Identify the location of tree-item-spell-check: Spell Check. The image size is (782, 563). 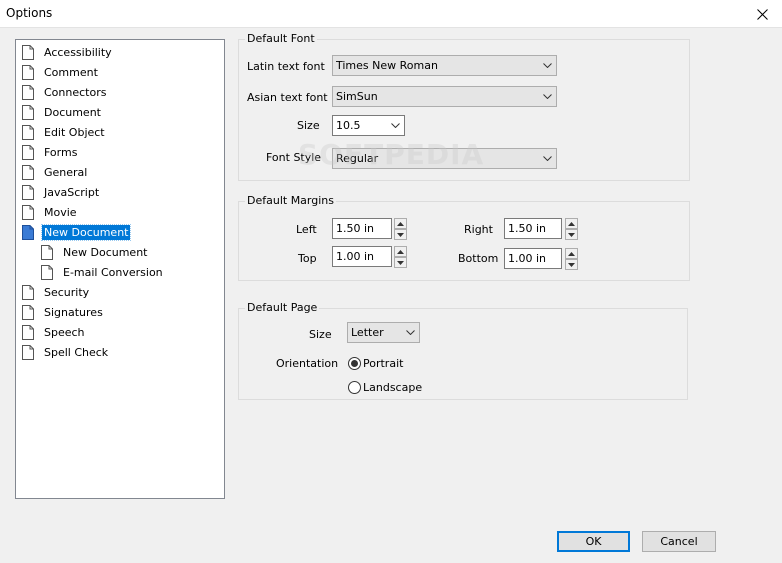
(66, 352).